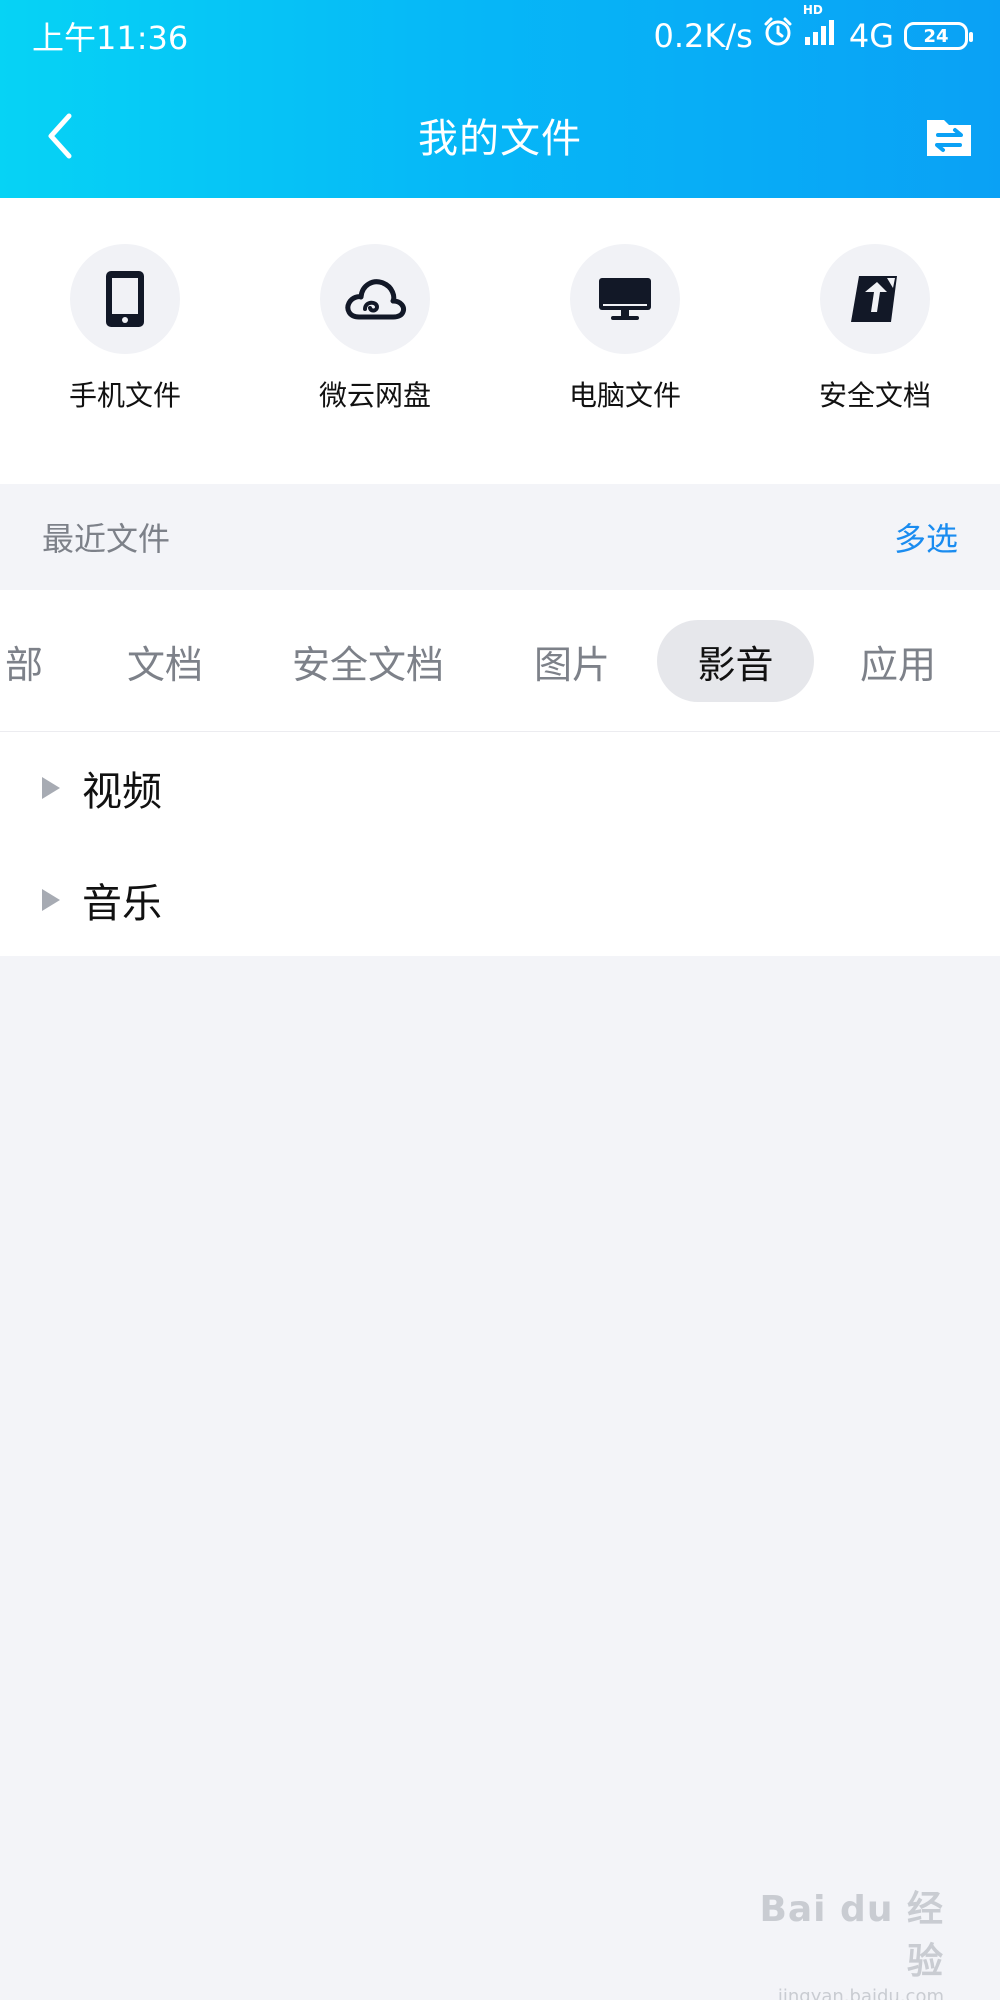 This screenshot has width=1000, height=2000. I want to click on list-item-label: 视频, so click(122, 792).